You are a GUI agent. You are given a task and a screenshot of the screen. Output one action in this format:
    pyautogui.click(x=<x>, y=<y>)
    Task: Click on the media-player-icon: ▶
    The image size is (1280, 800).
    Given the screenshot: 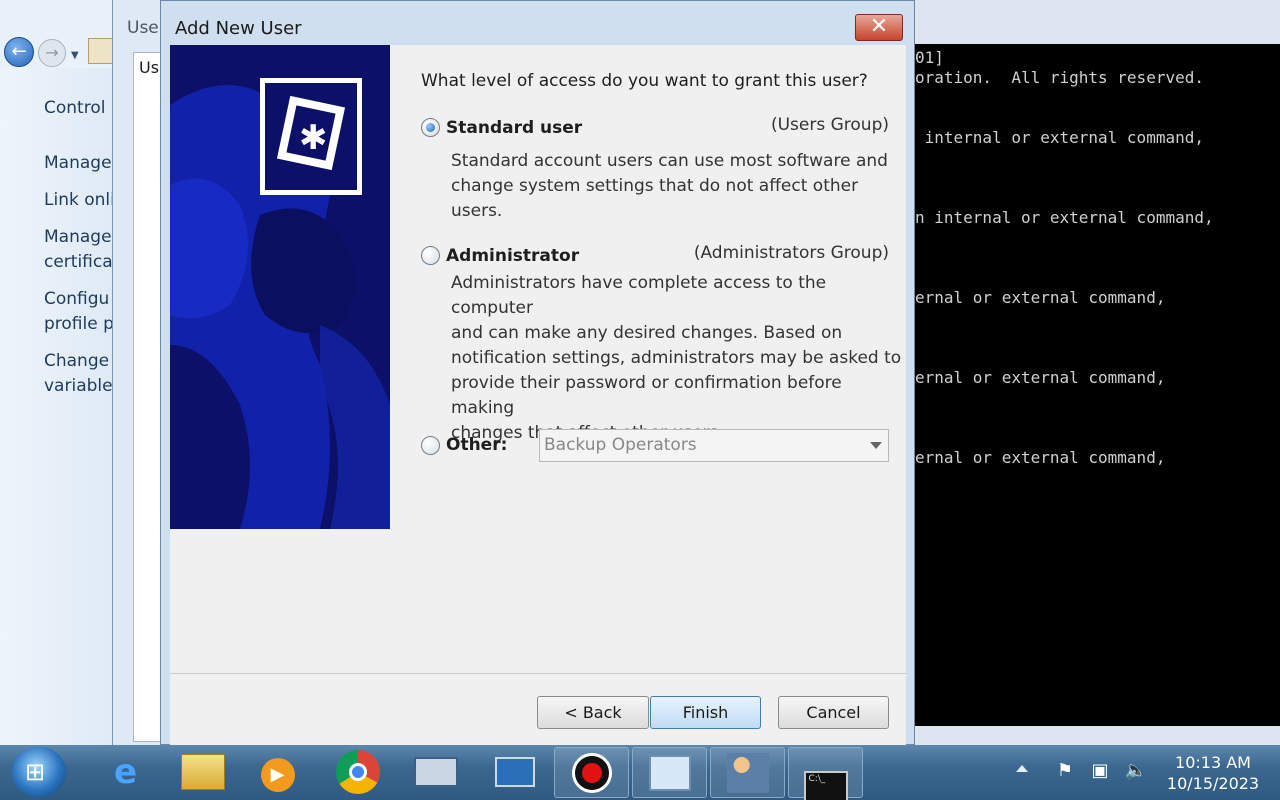 What is the action you would take?
    pyautogui.click(x=277, y=772)
    